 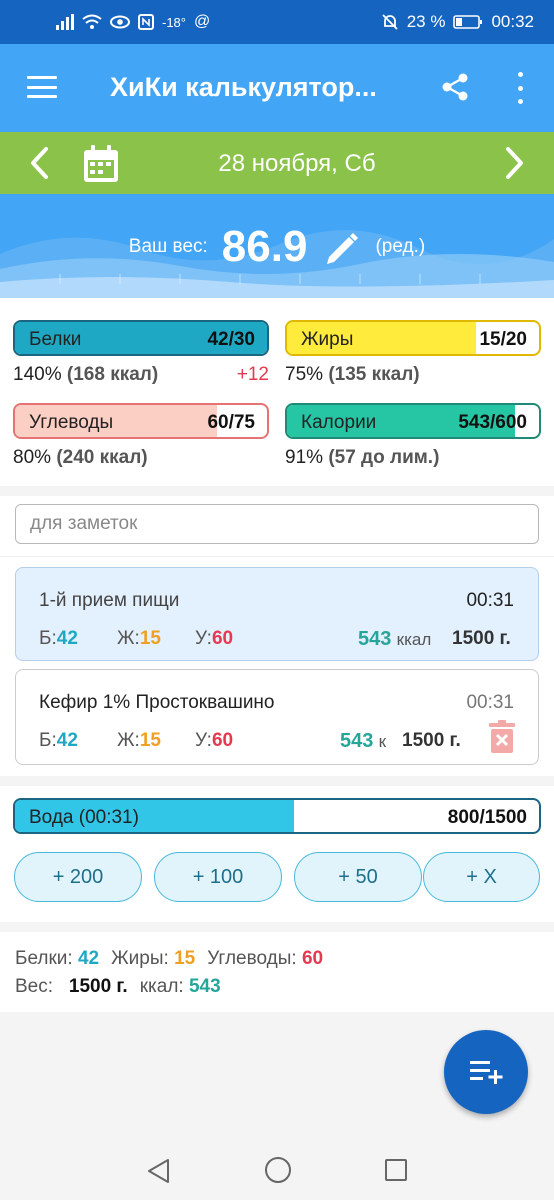 What do you see at coordinates (168, 246) in the screenshot?
I see `weight-label: Ваш вес:` at bounding box center [168, 246].